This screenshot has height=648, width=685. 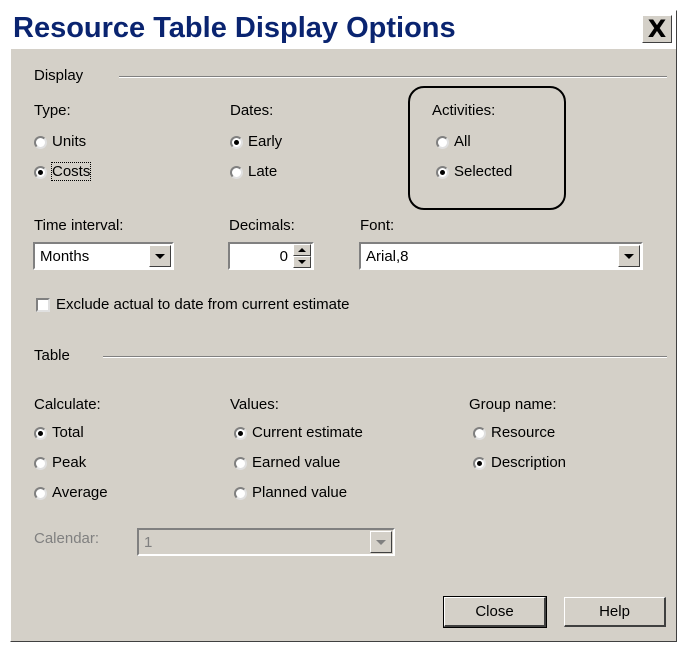 What do you see at coordinates (52, 110) in the screenshot?
I see `type-label: Type:` at bounding box center [52, 110].